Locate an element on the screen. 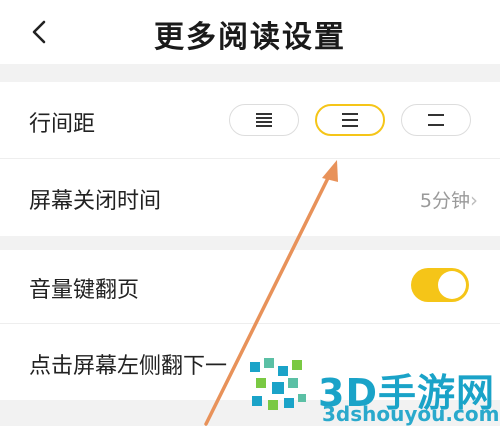  spacing-medium-icon is located at coordinates (350, 120).